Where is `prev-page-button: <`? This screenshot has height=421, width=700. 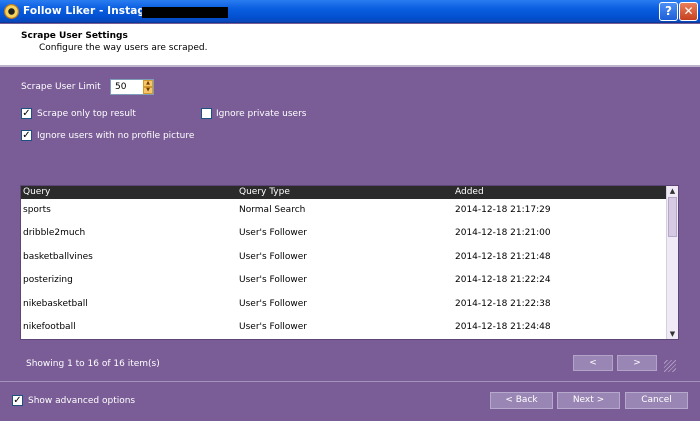 prev-page-button: < is located at coordinates (593, 363).